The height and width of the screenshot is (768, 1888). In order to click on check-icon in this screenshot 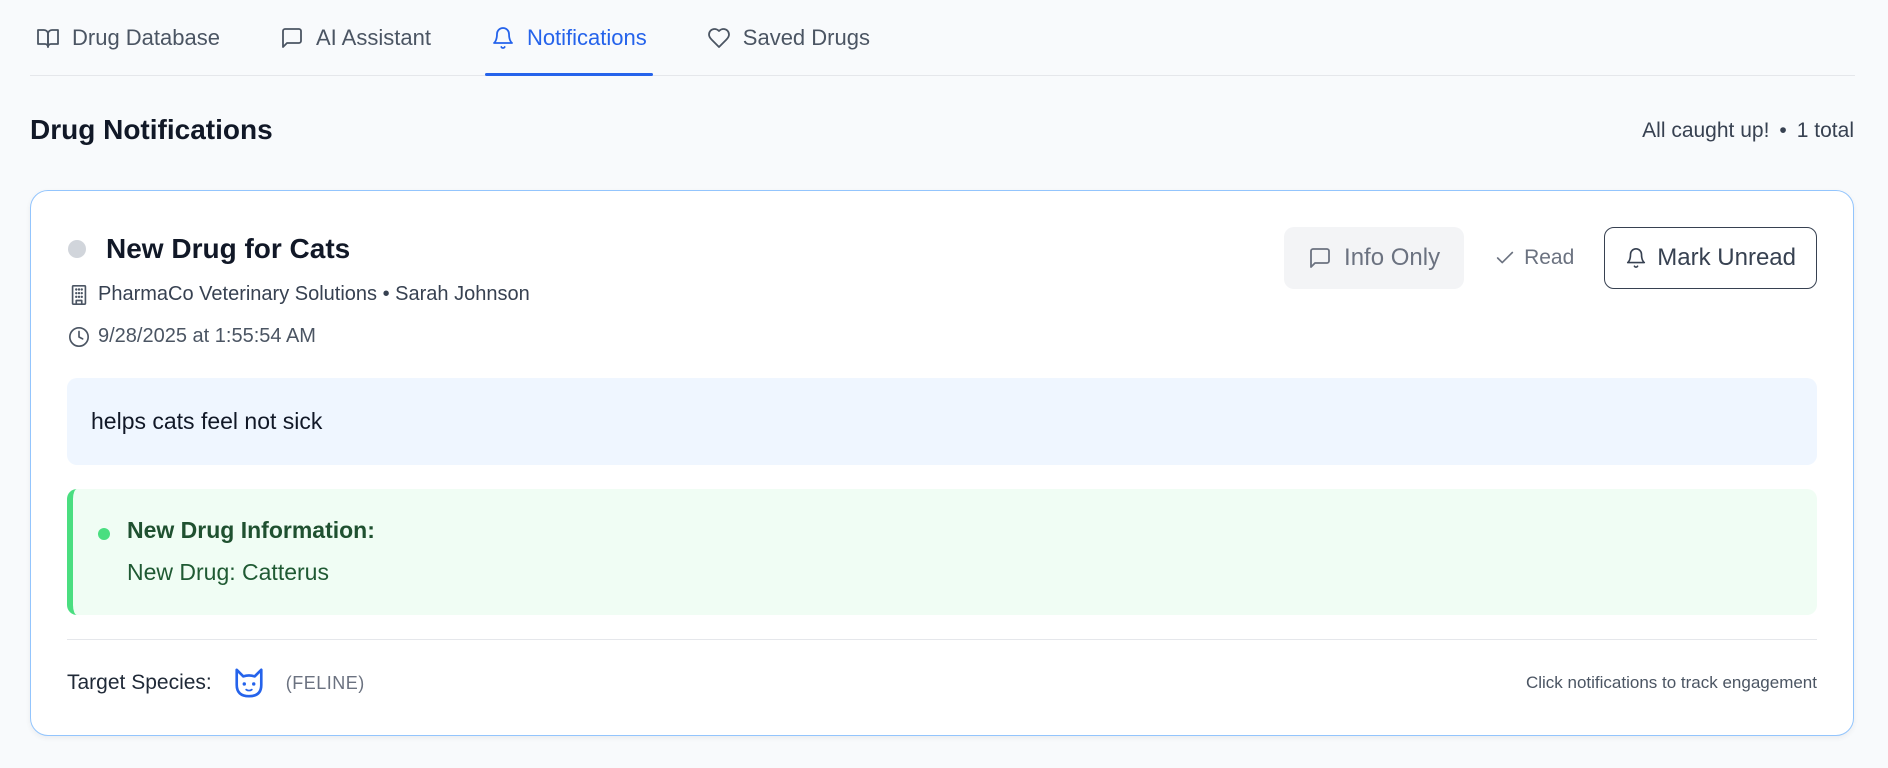, I will do `click(1505, 257)`.